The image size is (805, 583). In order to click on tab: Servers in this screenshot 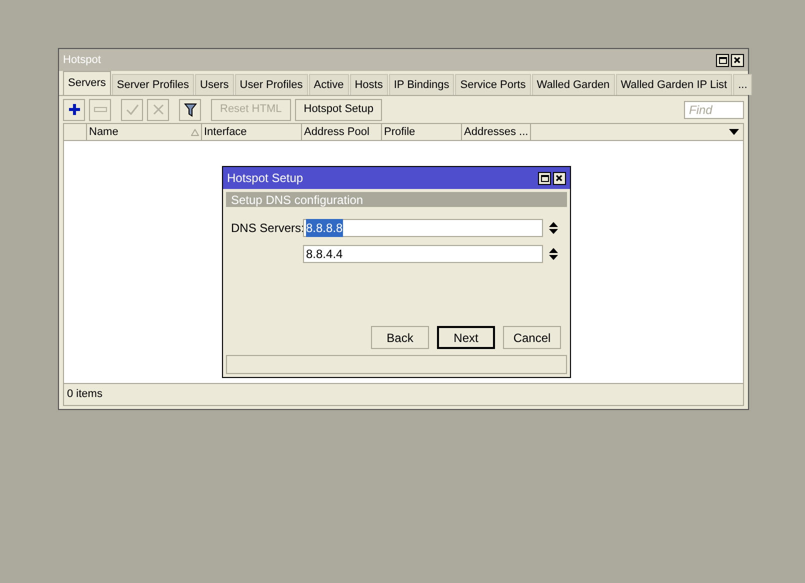, I will do `click(87, 83)`.